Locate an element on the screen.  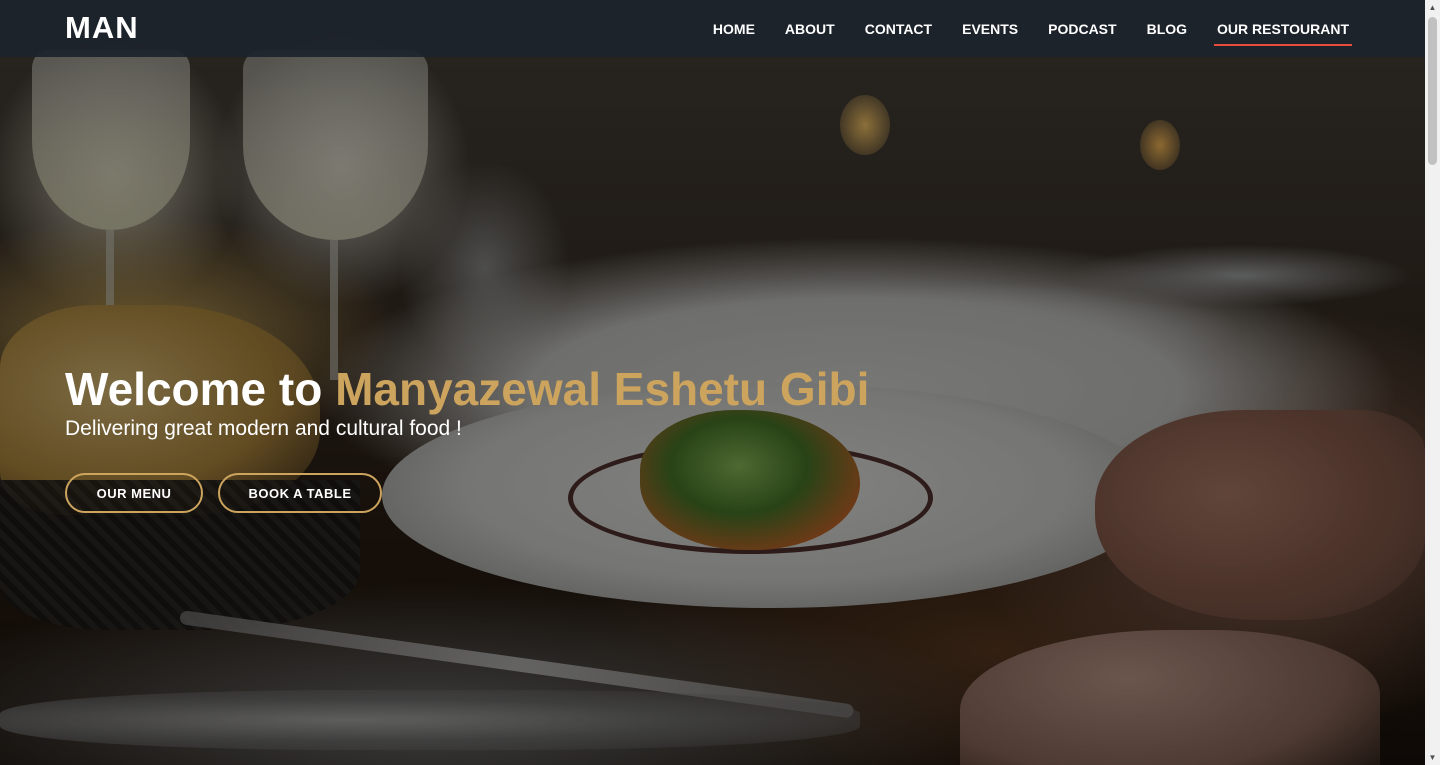
triangle-up-icon: ▲ is located at coordinates (1432, 7).